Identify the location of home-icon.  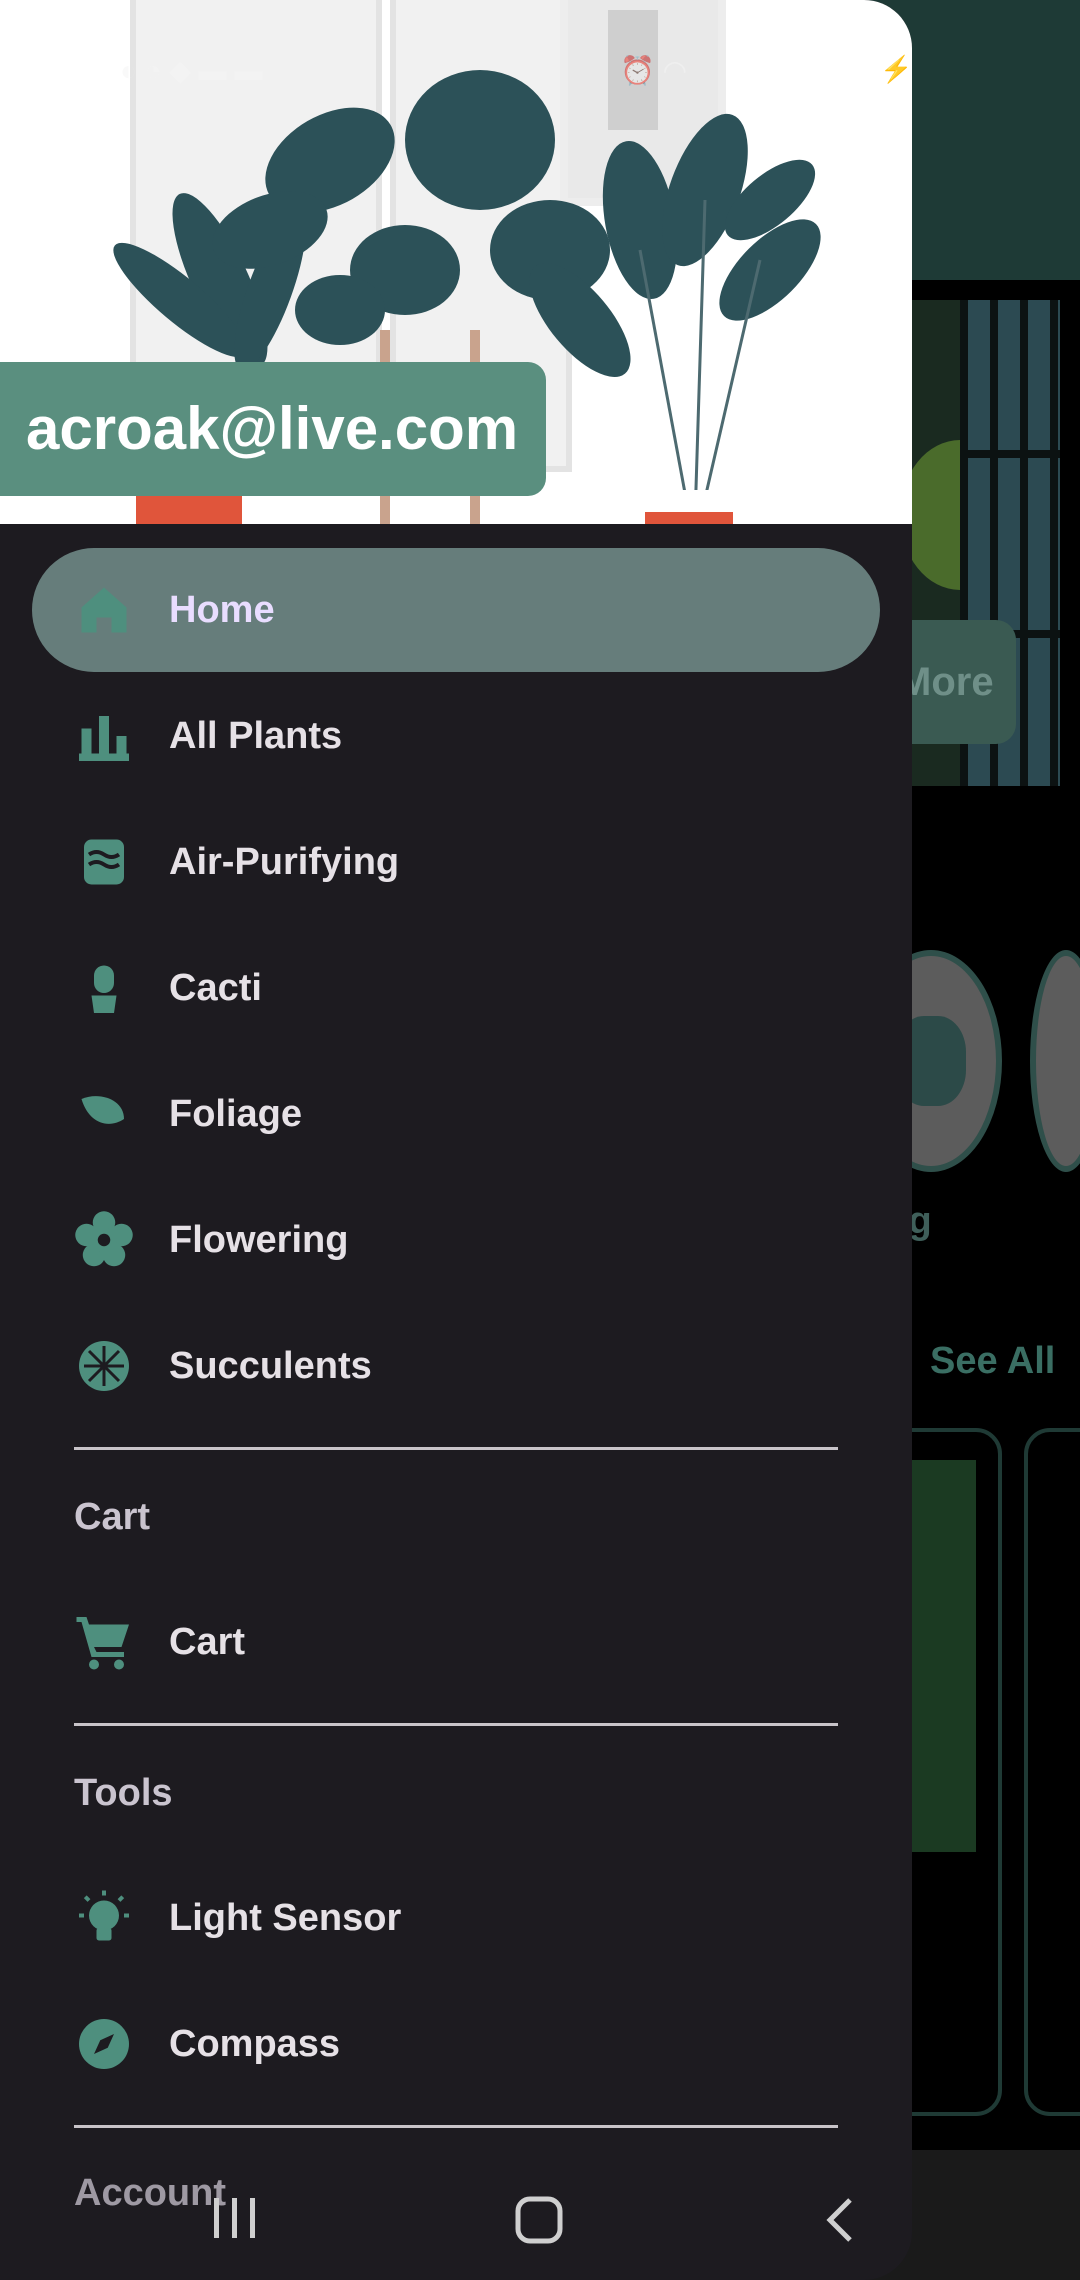
(104, 610).